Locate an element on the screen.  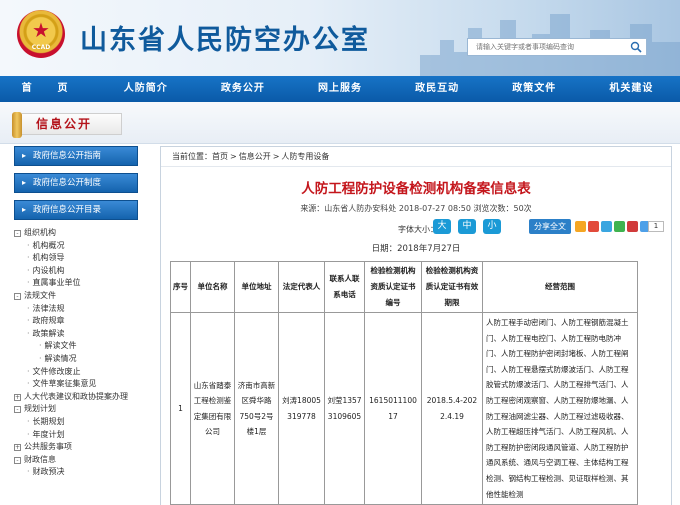
sidebar-tree-item: 长期规划 is located at coordinates (82, 422).